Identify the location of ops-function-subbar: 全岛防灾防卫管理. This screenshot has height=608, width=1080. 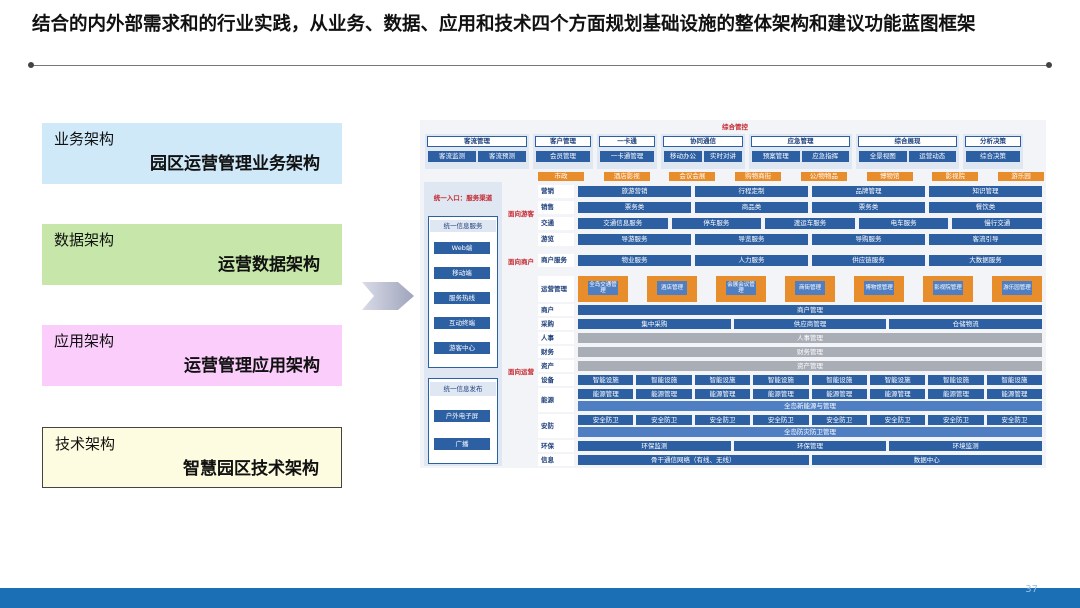
(810, 432).